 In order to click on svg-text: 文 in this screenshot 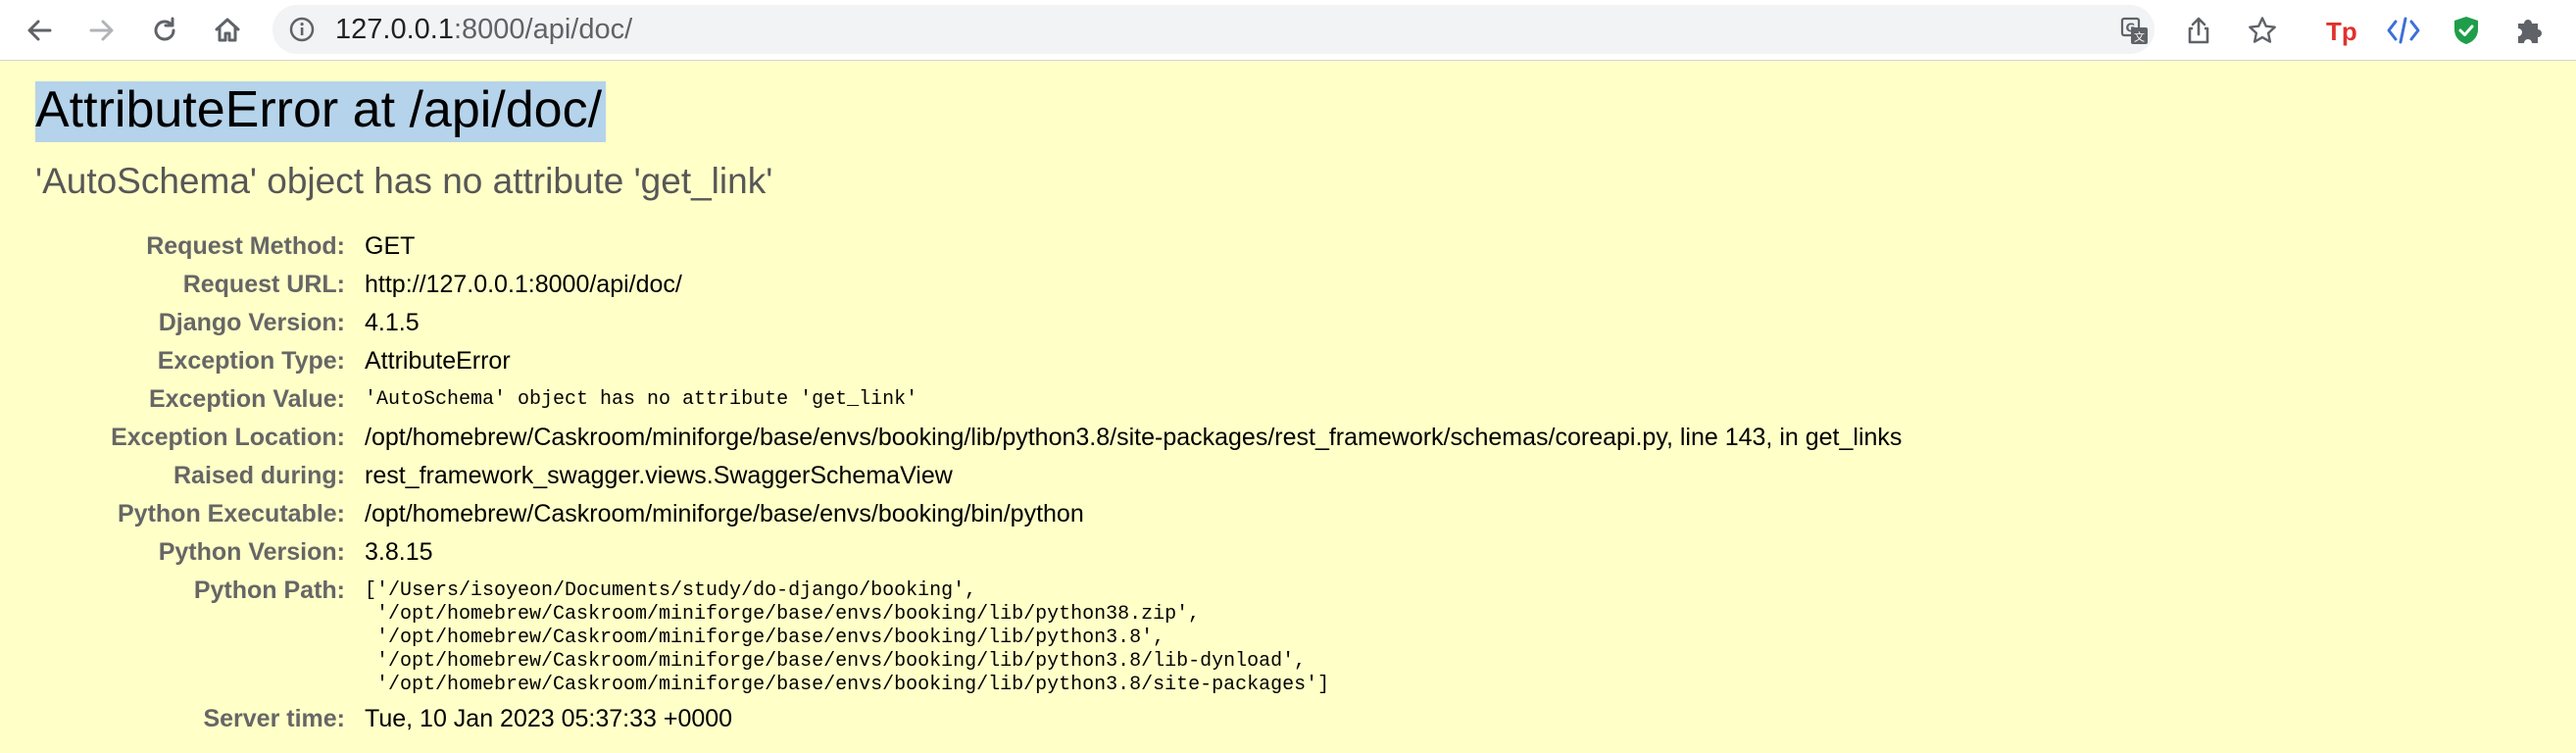, I will do `click(2139, 37)`.